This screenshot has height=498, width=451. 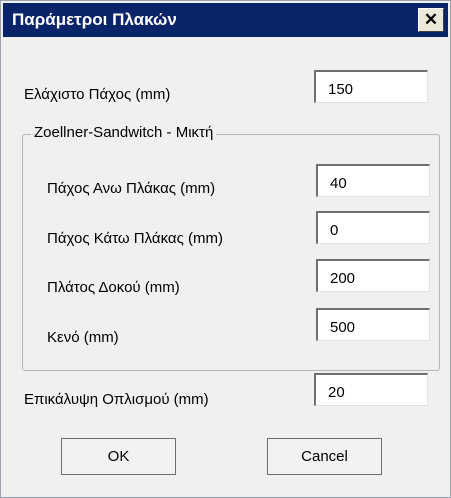 I want to click on close-icon: ✕, so click(x=431, y=19).